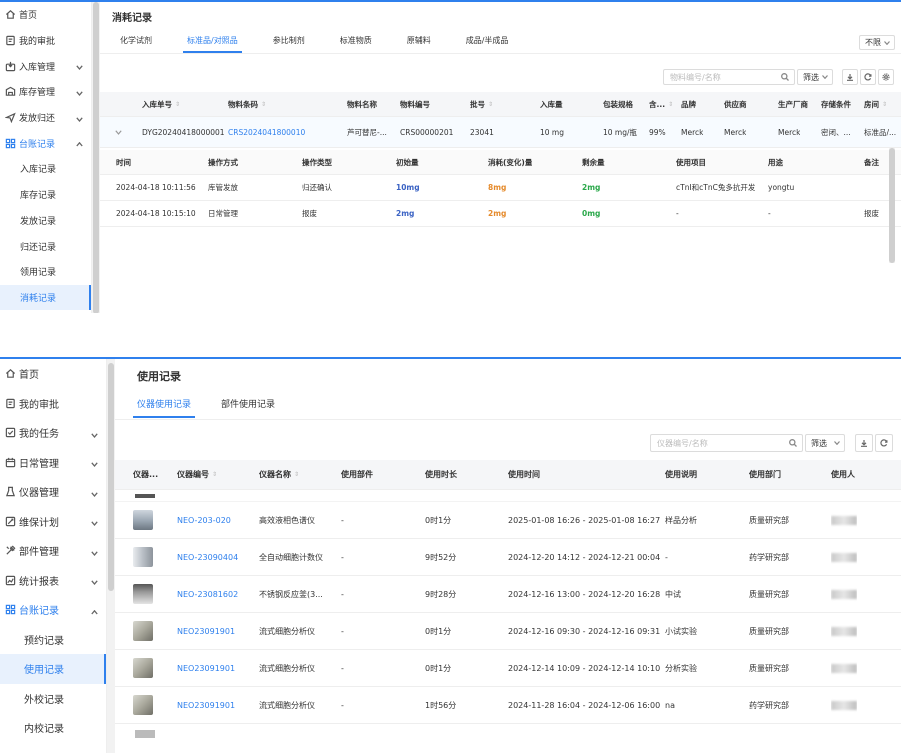  What do you see at coordinates (39, 464) in the screenshot?
I see `sidebar-item-label: 日常管理` at bounding box center [39, 464].